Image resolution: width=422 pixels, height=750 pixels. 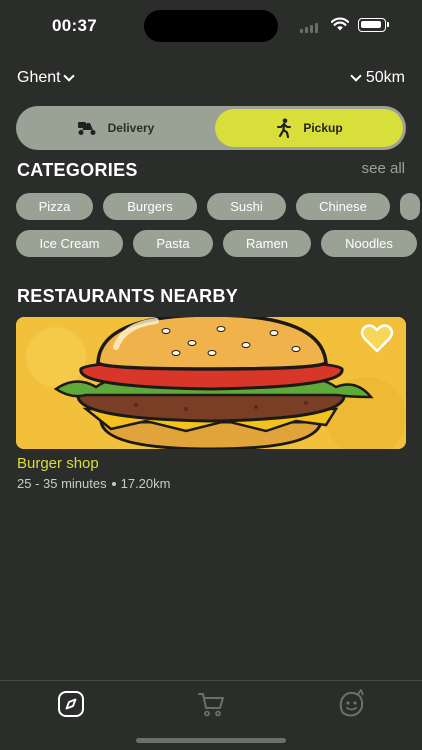 I want to click on cart-icon, so click(x=211, y=704).